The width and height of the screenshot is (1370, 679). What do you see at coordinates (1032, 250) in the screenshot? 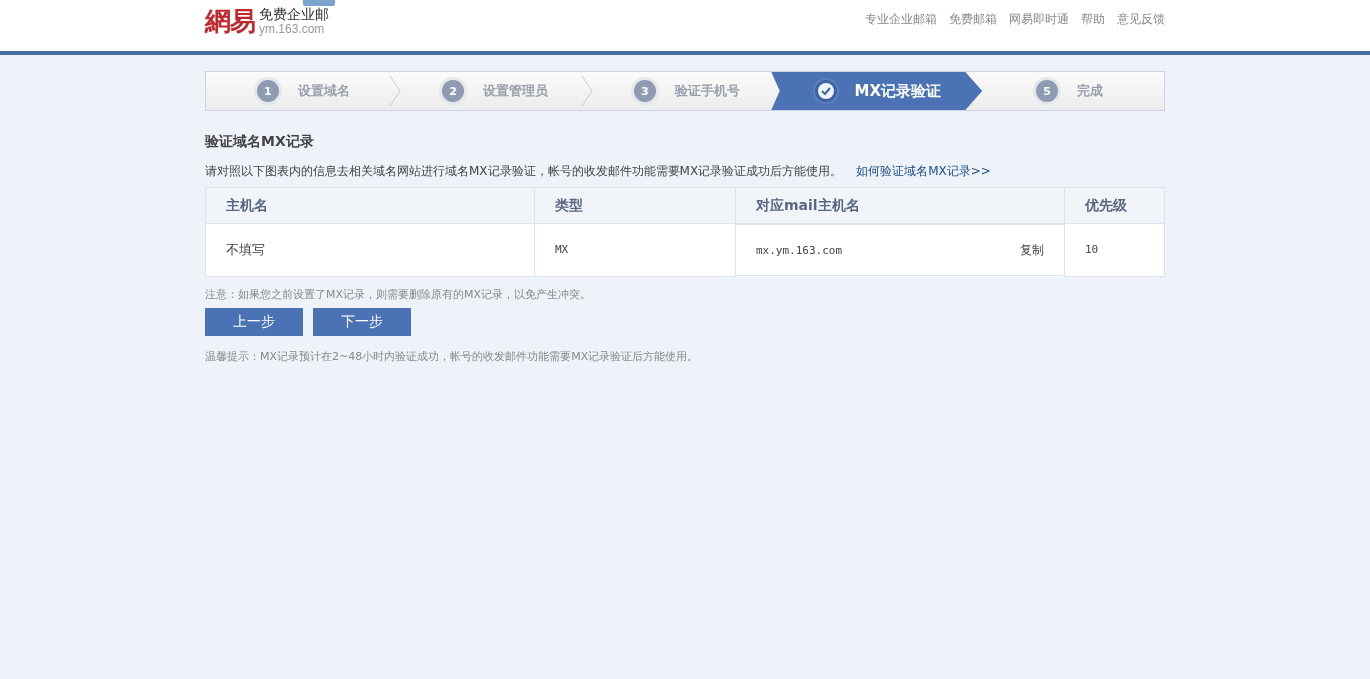
I see `copy-link: 复制` at bounding box center [1032, 250].